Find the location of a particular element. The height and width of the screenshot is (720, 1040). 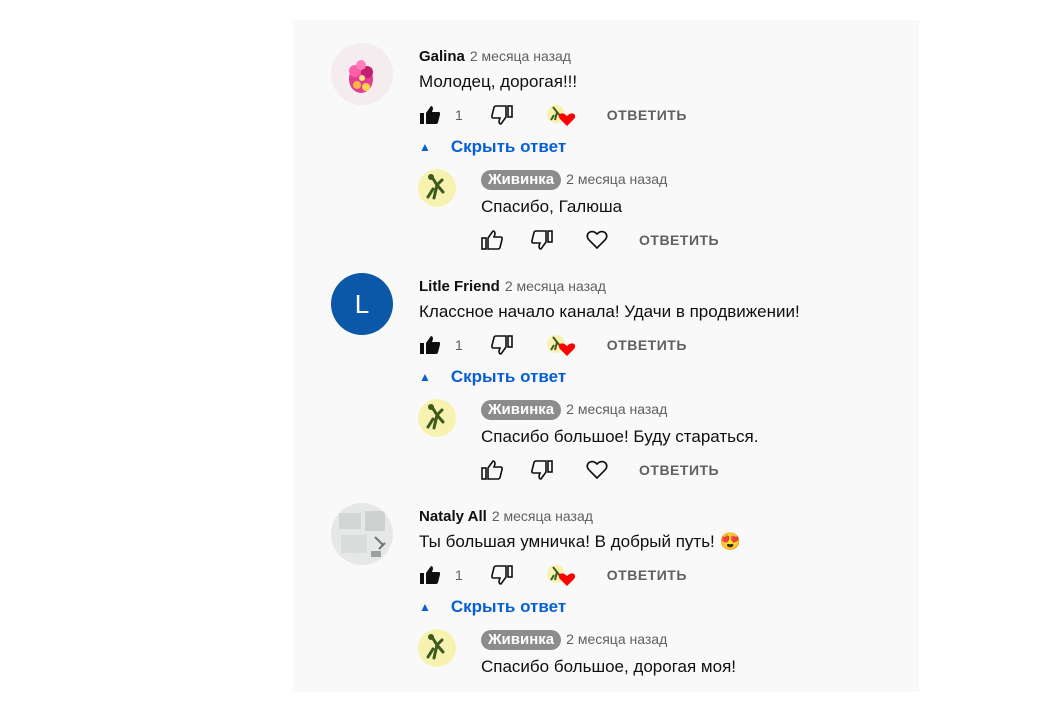

avatar: L is located at coordinates (362, 304).